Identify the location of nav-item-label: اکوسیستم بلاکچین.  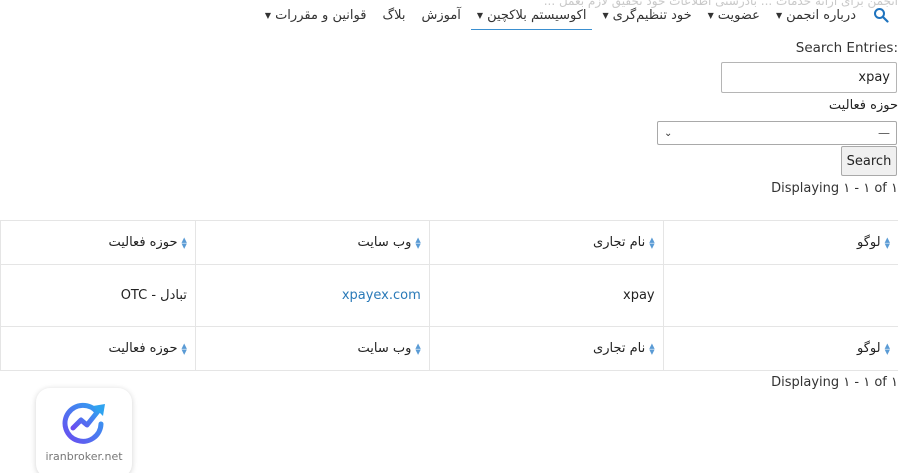
(537, 15).